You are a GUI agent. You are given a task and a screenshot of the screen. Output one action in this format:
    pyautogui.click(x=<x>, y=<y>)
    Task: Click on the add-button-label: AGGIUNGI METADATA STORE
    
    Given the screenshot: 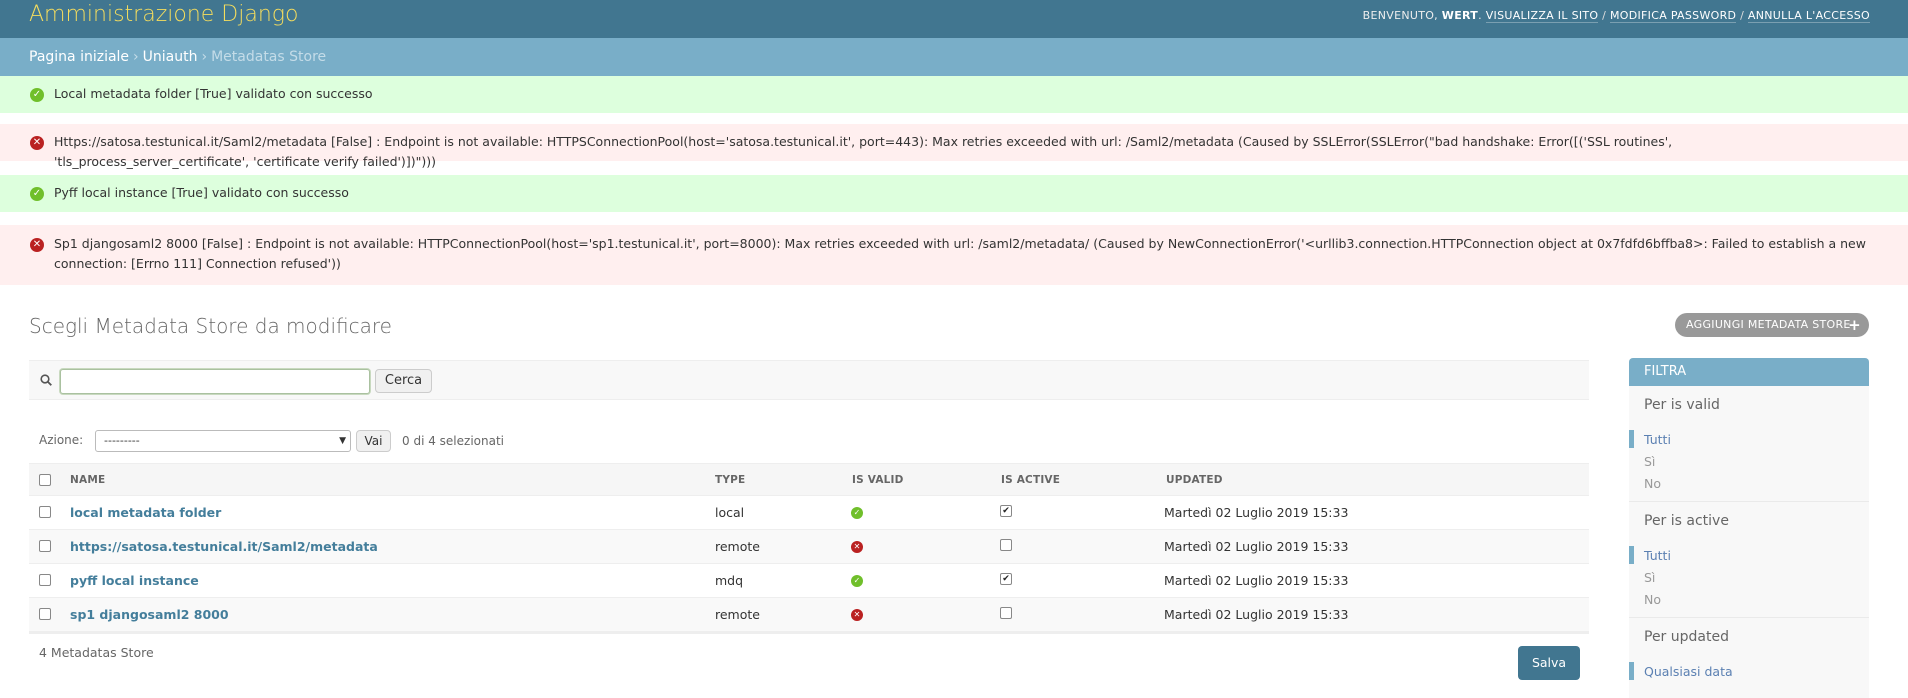 What is the action you would take?
    pyautogui.click(x=1768, y=324)
    